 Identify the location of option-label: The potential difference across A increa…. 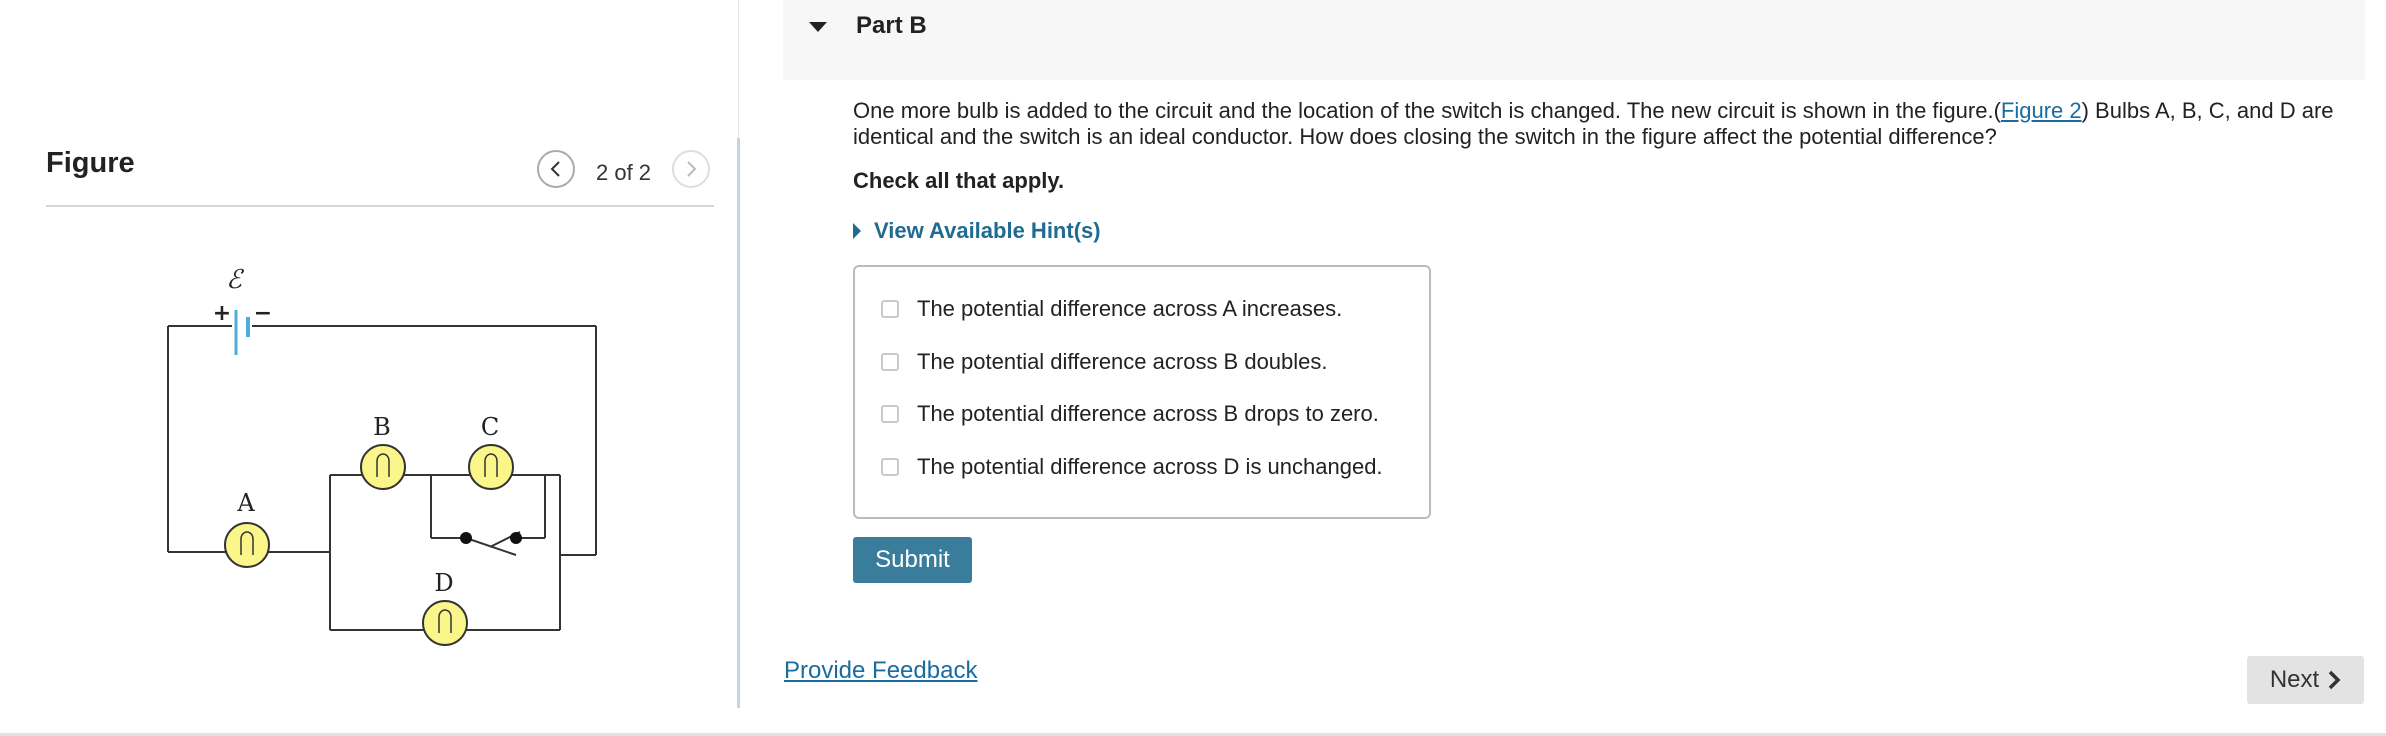
(1130, 308).